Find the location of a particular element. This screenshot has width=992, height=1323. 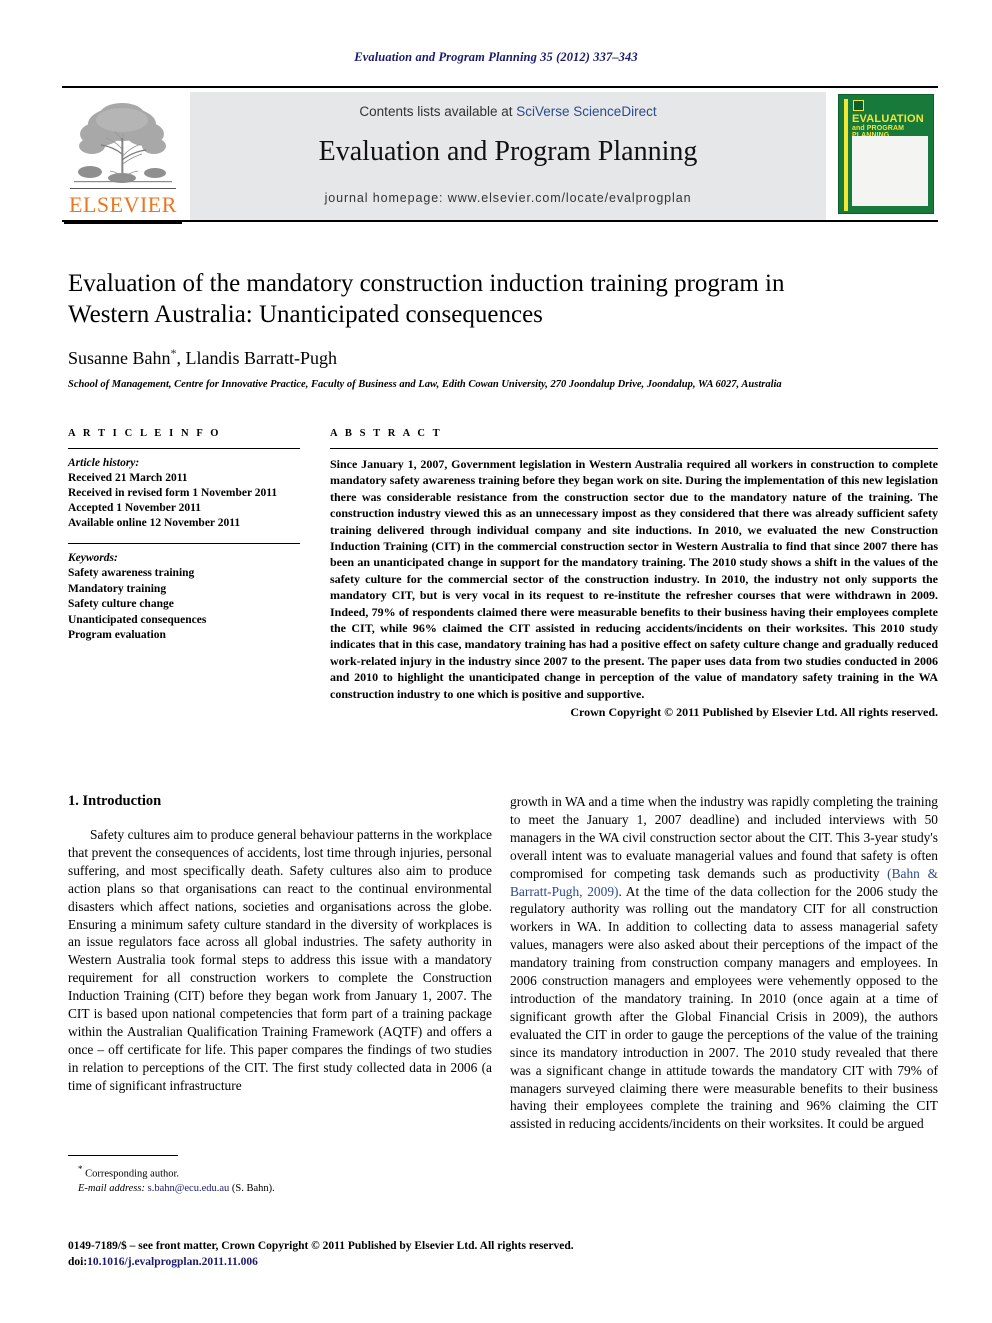

footnote-rule is located at coordinates (123, 1155).